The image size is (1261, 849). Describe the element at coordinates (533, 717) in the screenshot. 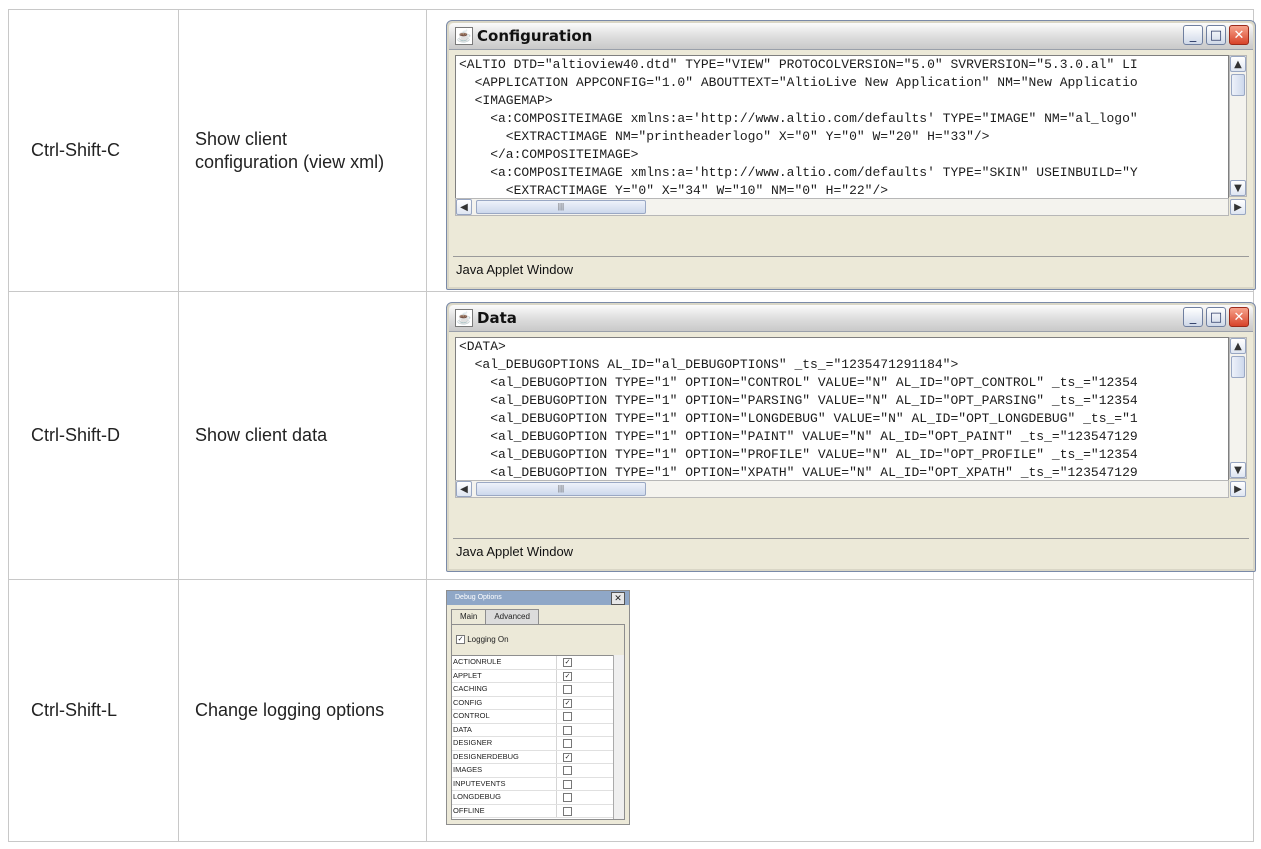

I see `list-item: CONTROL` at that location.